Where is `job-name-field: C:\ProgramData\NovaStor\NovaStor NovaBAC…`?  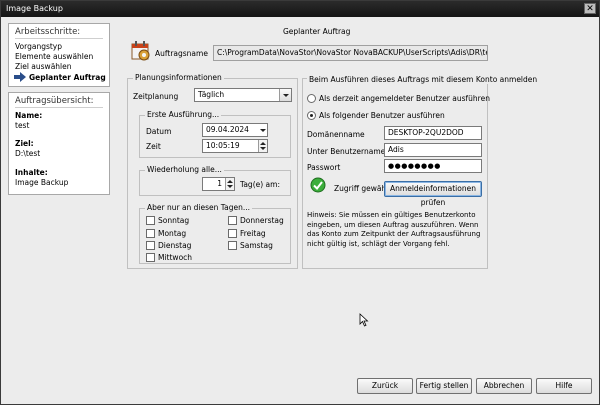
job-name-field: C:\ProgramData\NovaStor\NovaStor NovaBAC… is located at coordinates (350, 53).